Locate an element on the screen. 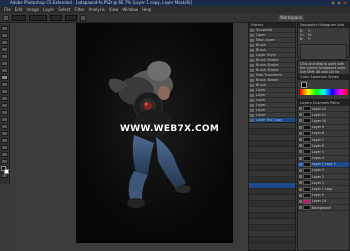 The image size is (350, 251). move-tool-icon is located at coordinates (4, 28).